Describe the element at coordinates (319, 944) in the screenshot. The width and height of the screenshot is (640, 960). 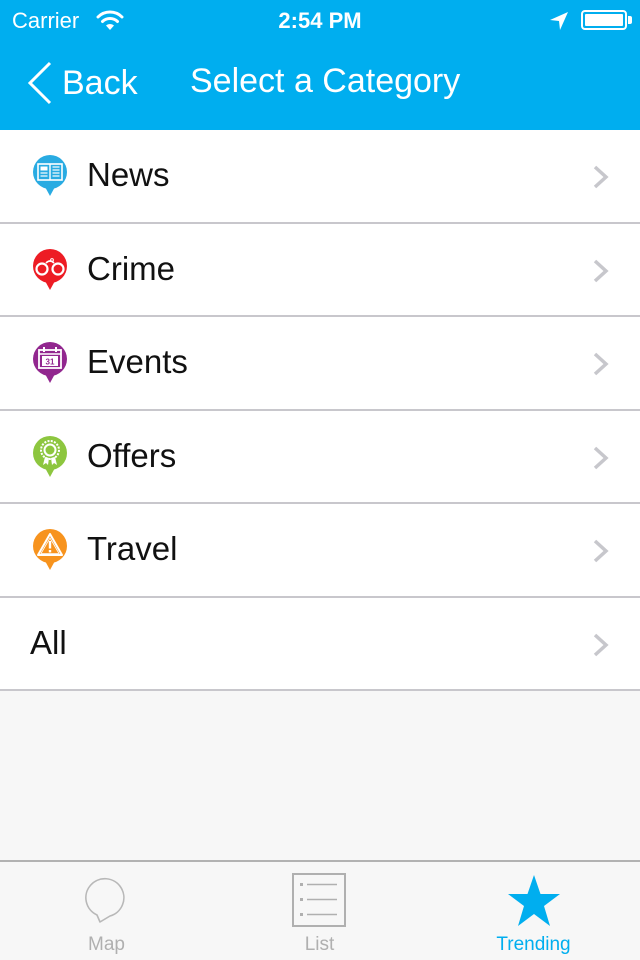
I see `tab-label: List` at that location.